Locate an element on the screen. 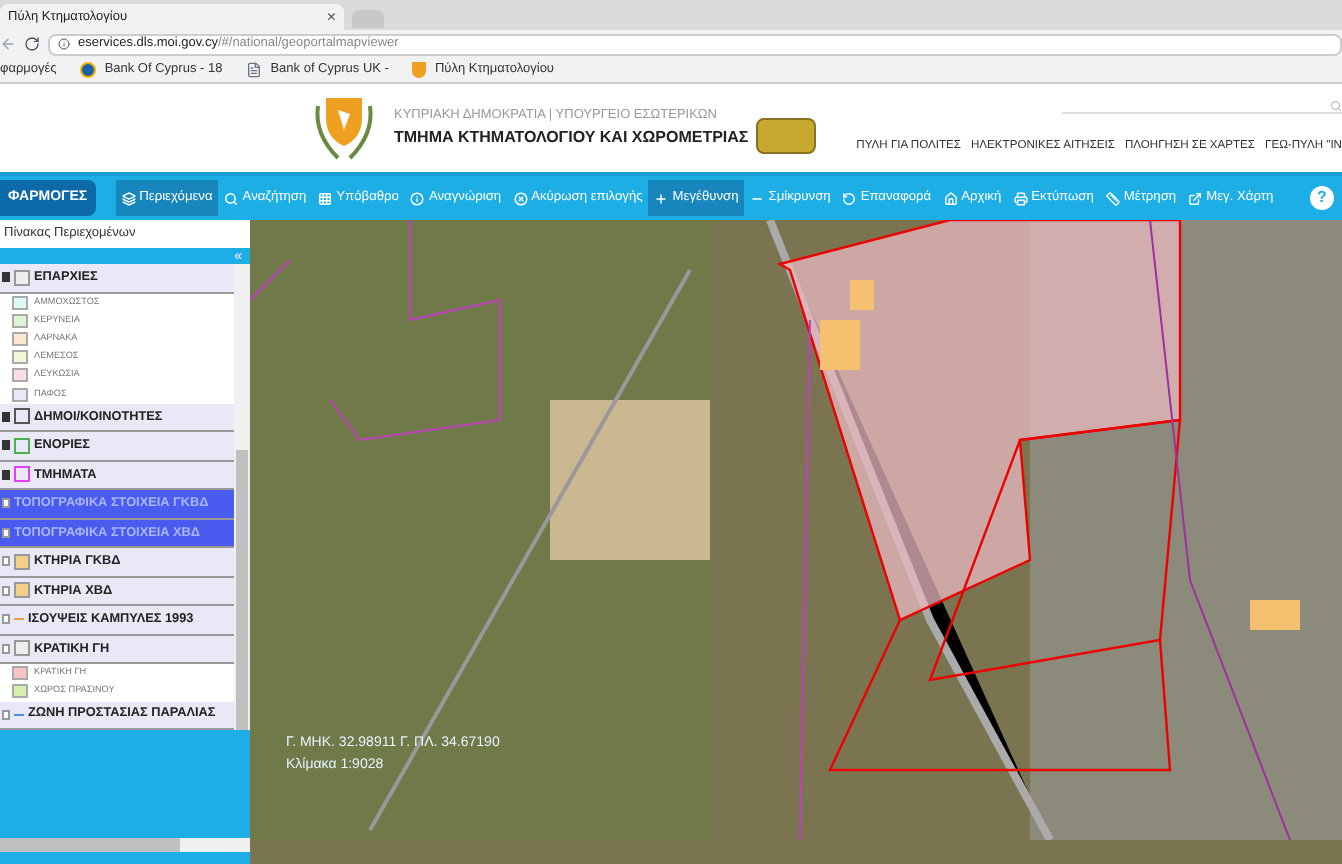 The height and width of the screenshot is (864, 1342). scrollbar is located at coordinates (242, 497).